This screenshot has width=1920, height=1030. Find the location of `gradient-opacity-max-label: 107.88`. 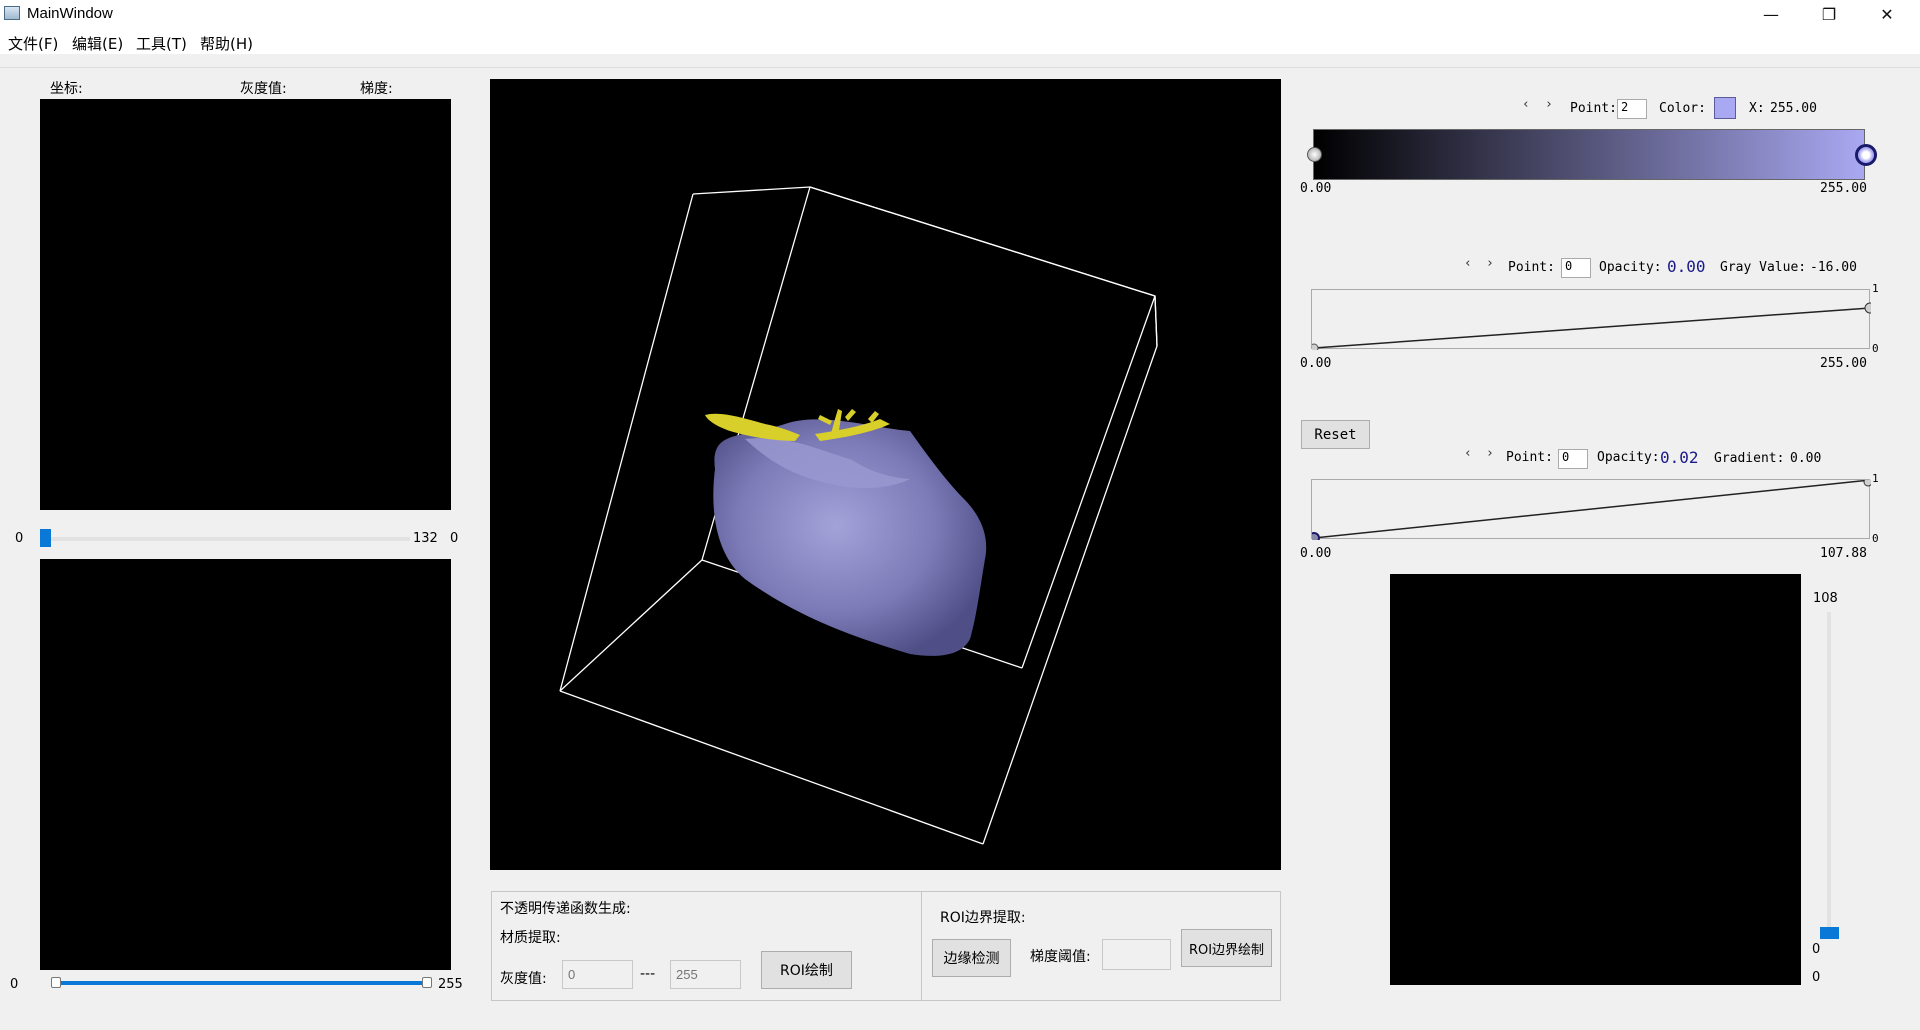

gradient-opacity-max-label: 107.88 is located at coordinates (1843, 553).